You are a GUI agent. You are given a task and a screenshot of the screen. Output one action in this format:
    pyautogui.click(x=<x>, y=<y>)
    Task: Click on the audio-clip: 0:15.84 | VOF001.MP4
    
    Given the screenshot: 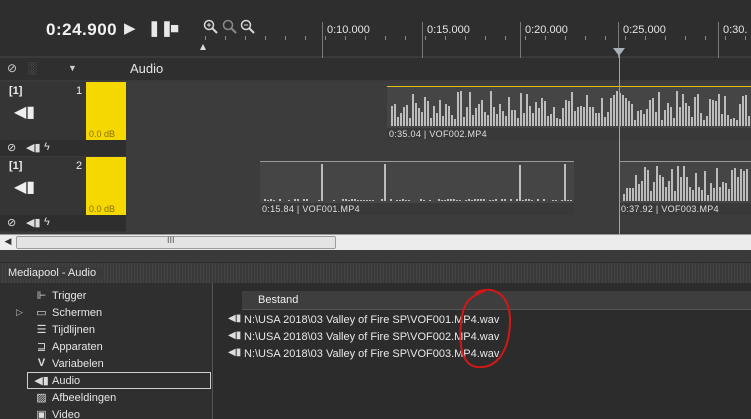 What is the action you would take?
    pyautogui.click(x=417, y=188)
    